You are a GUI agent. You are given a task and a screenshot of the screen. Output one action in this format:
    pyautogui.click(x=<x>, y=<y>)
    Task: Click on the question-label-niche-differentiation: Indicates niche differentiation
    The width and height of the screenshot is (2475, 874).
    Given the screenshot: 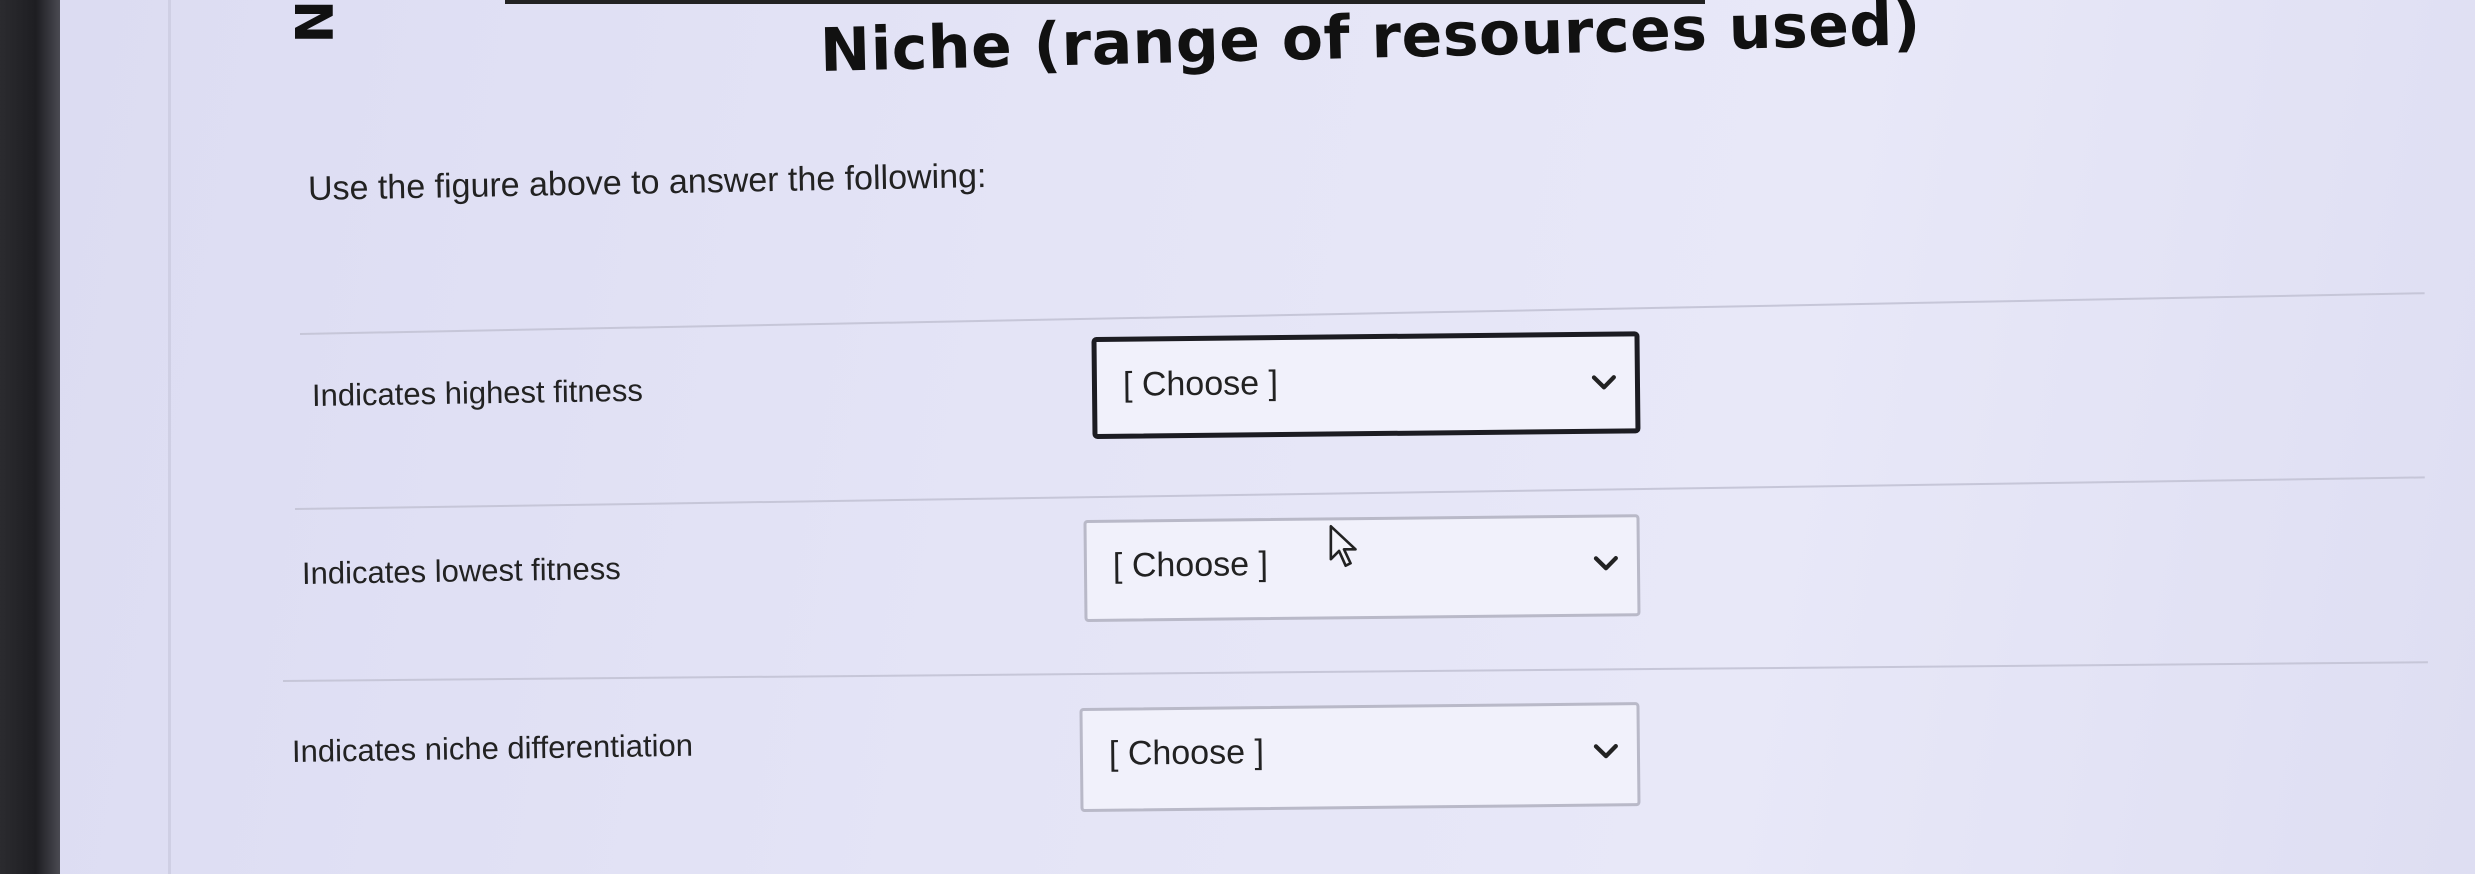 What is the action you would take?
    pyautogui.click(x=492, y=748)
    